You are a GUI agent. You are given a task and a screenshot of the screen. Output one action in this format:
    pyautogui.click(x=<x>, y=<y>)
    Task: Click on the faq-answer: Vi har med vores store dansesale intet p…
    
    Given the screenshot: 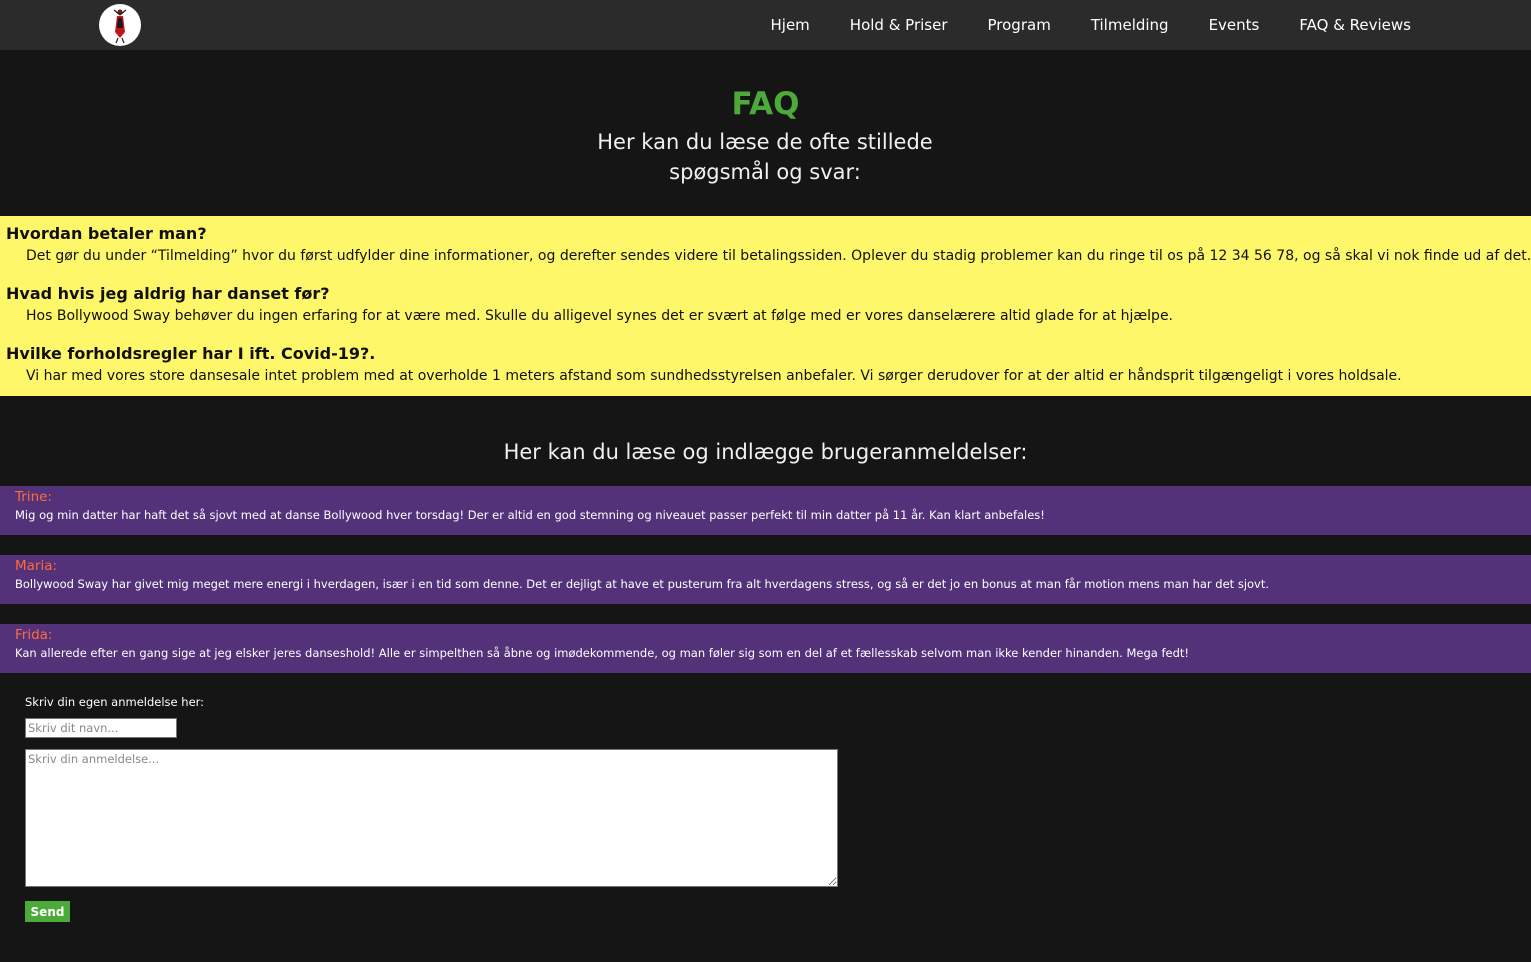 What is the action you would take?
    pyautogui.click(x=714, y=376)
    